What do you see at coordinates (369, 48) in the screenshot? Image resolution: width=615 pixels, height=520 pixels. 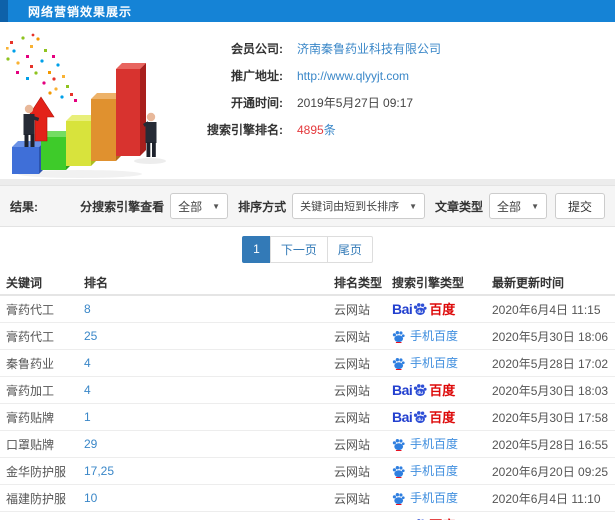 I see `member-company-link: 济南秦鲁药业科技有限公司` at bounding box center [369, 48].